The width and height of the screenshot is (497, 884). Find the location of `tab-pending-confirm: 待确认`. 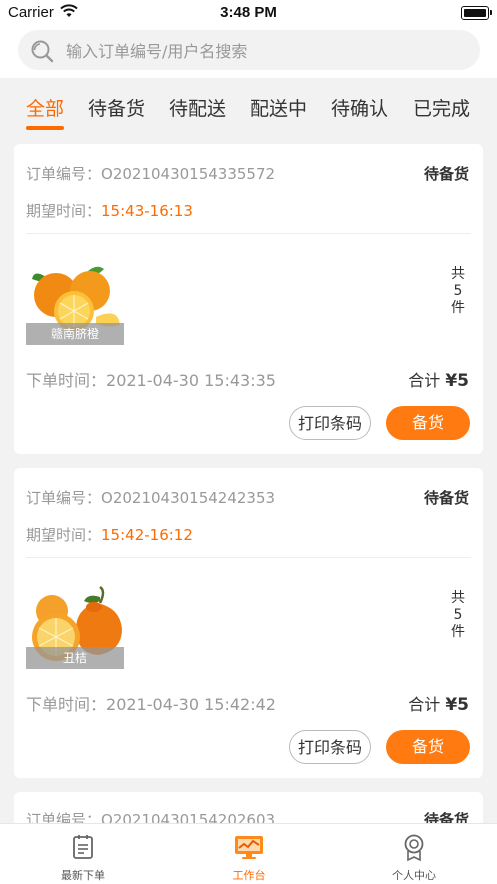

tab-pending-confirm: 待确认 is located at coordinates (359, 107).